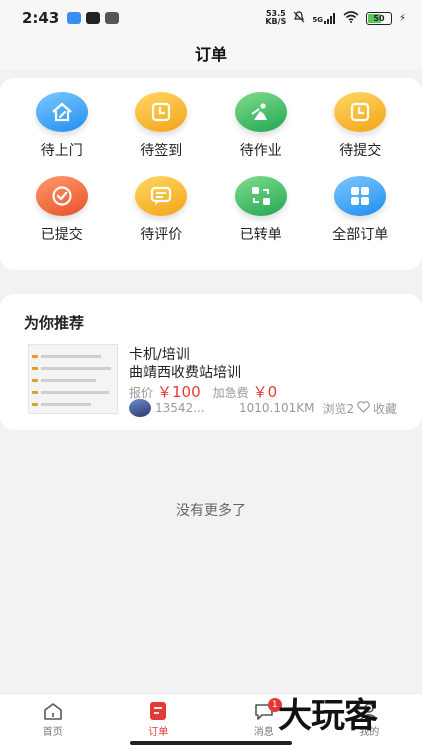 The height and width of the screenshot is (750, 422). I want to click on check-icon, so click(61, 196).